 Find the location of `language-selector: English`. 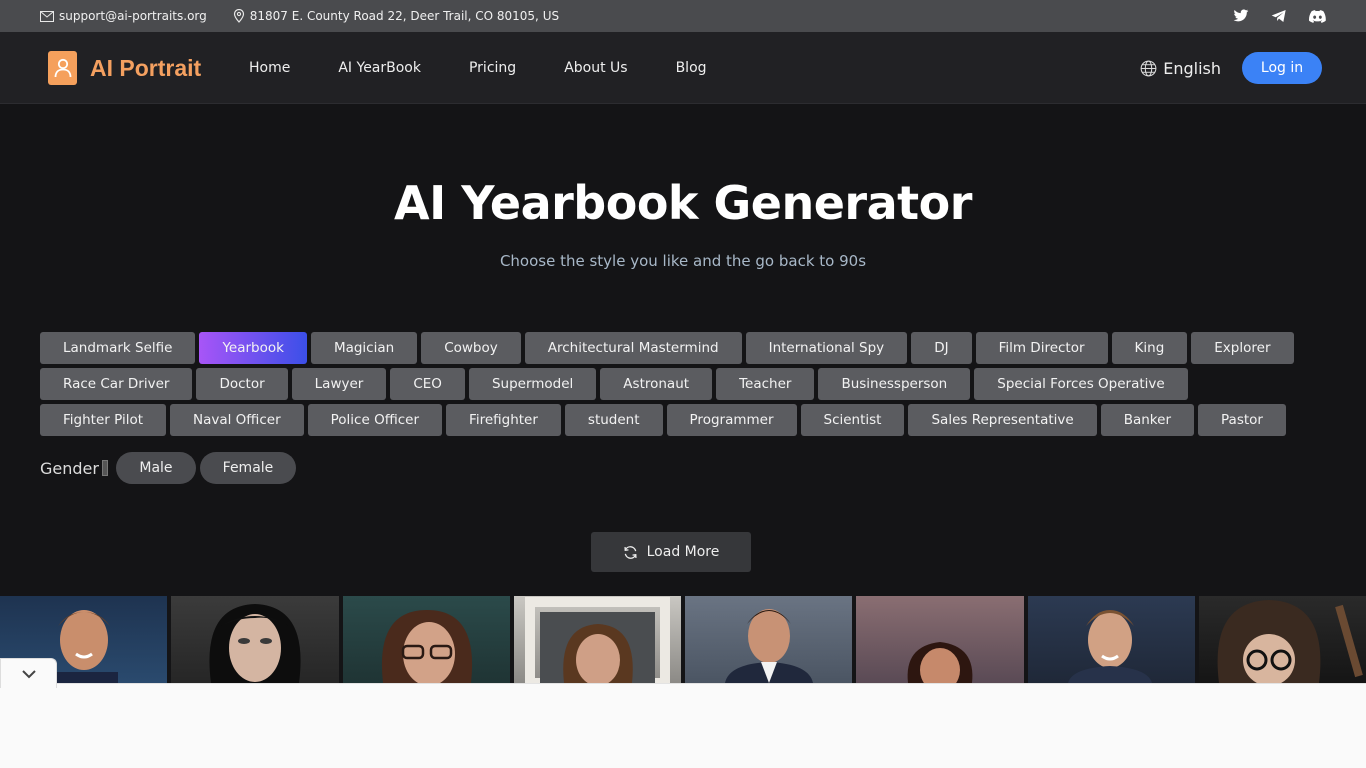

language-selector: English is located at coordinates (1180, 68).